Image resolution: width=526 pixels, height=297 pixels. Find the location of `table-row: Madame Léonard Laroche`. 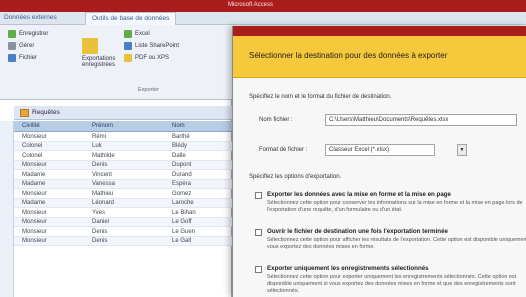

table-row: Madame Léonard Laroche is located at coordinates (123, 203).